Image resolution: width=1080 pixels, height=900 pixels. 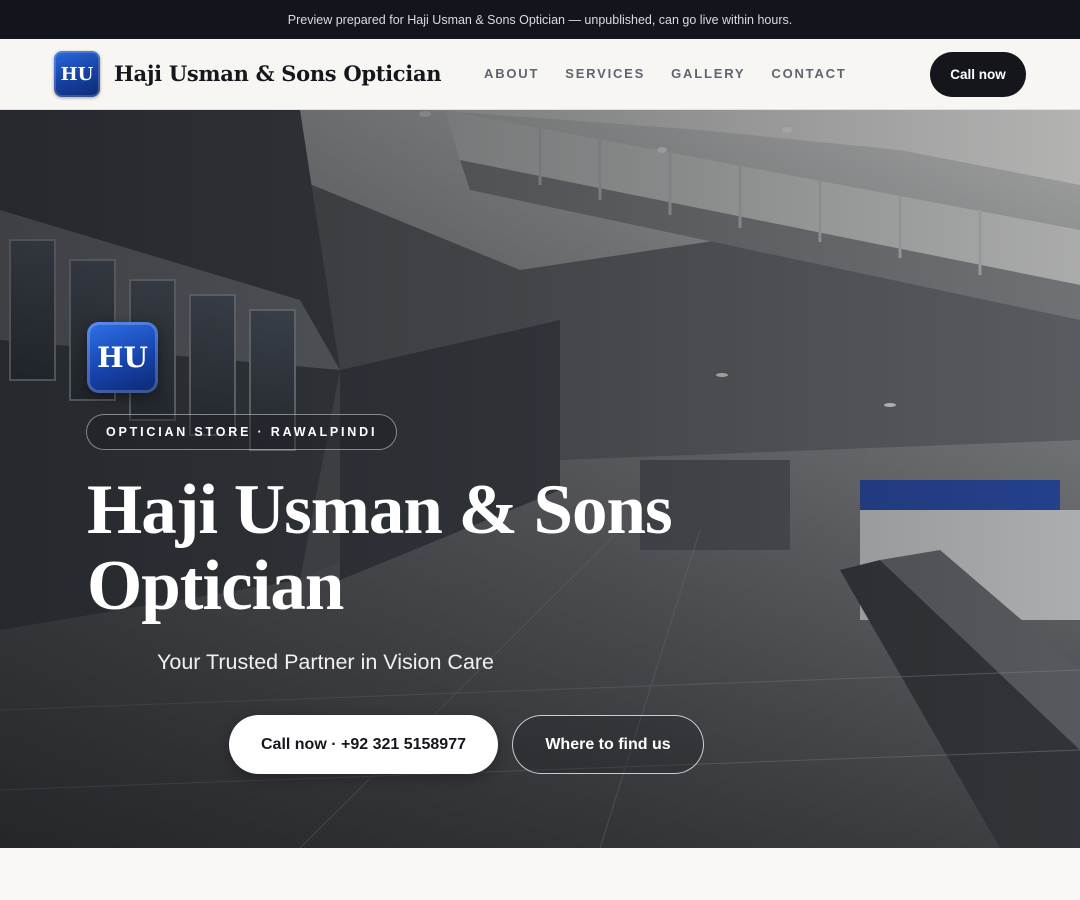 What do you see at coordinates (708, 73) in the screenshot?
I see `nav-link-gallery: GALLERY` at bounding box center [708, 73].